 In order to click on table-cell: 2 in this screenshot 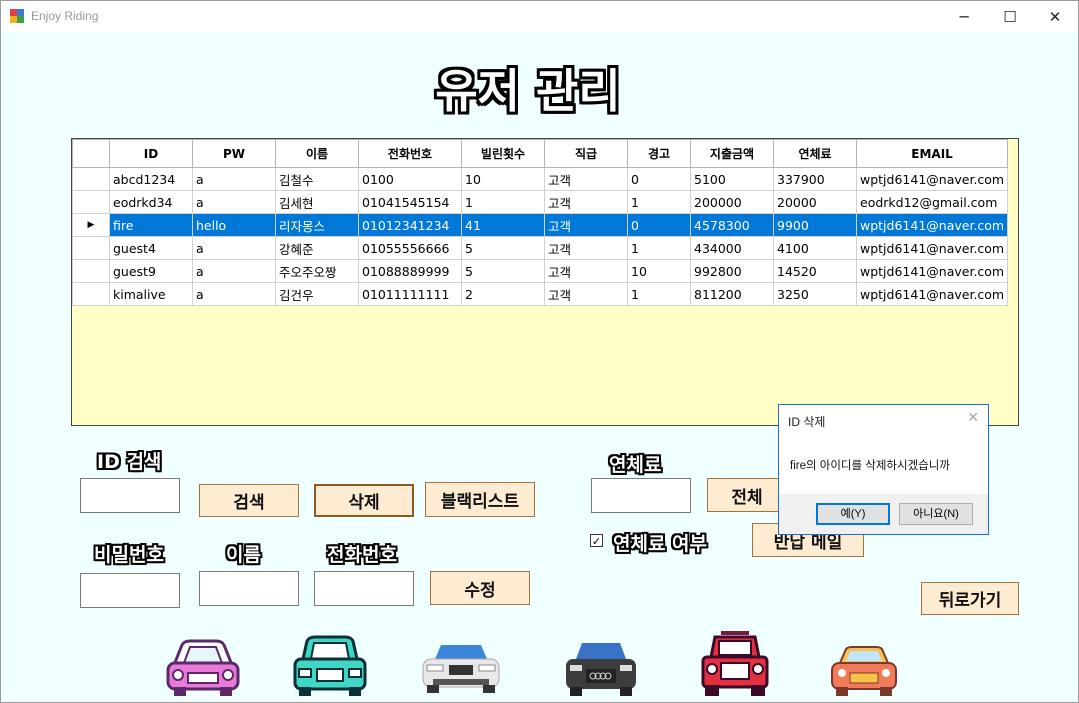, I will do `click(503, 294)`.